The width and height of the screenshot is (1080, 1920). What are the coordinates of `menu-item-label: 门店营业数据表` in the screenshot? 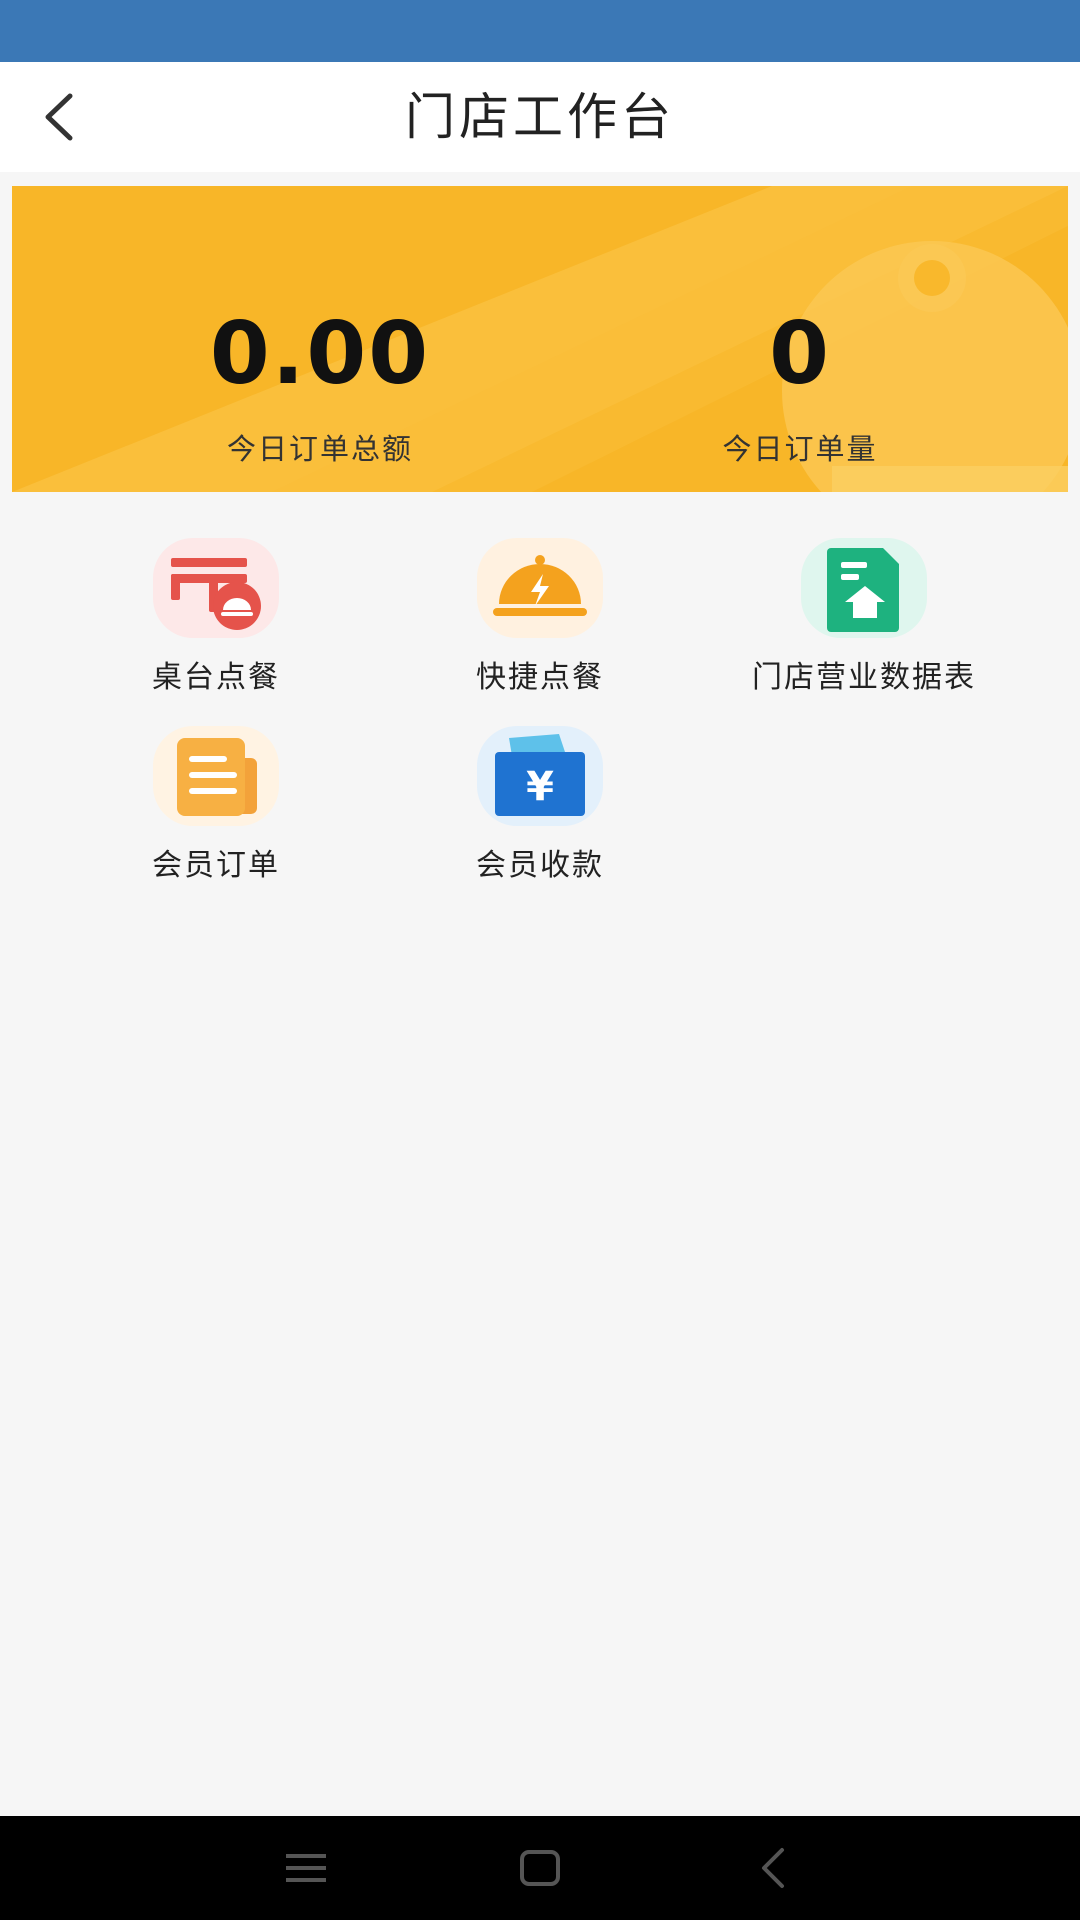 It's located at (864, 677).